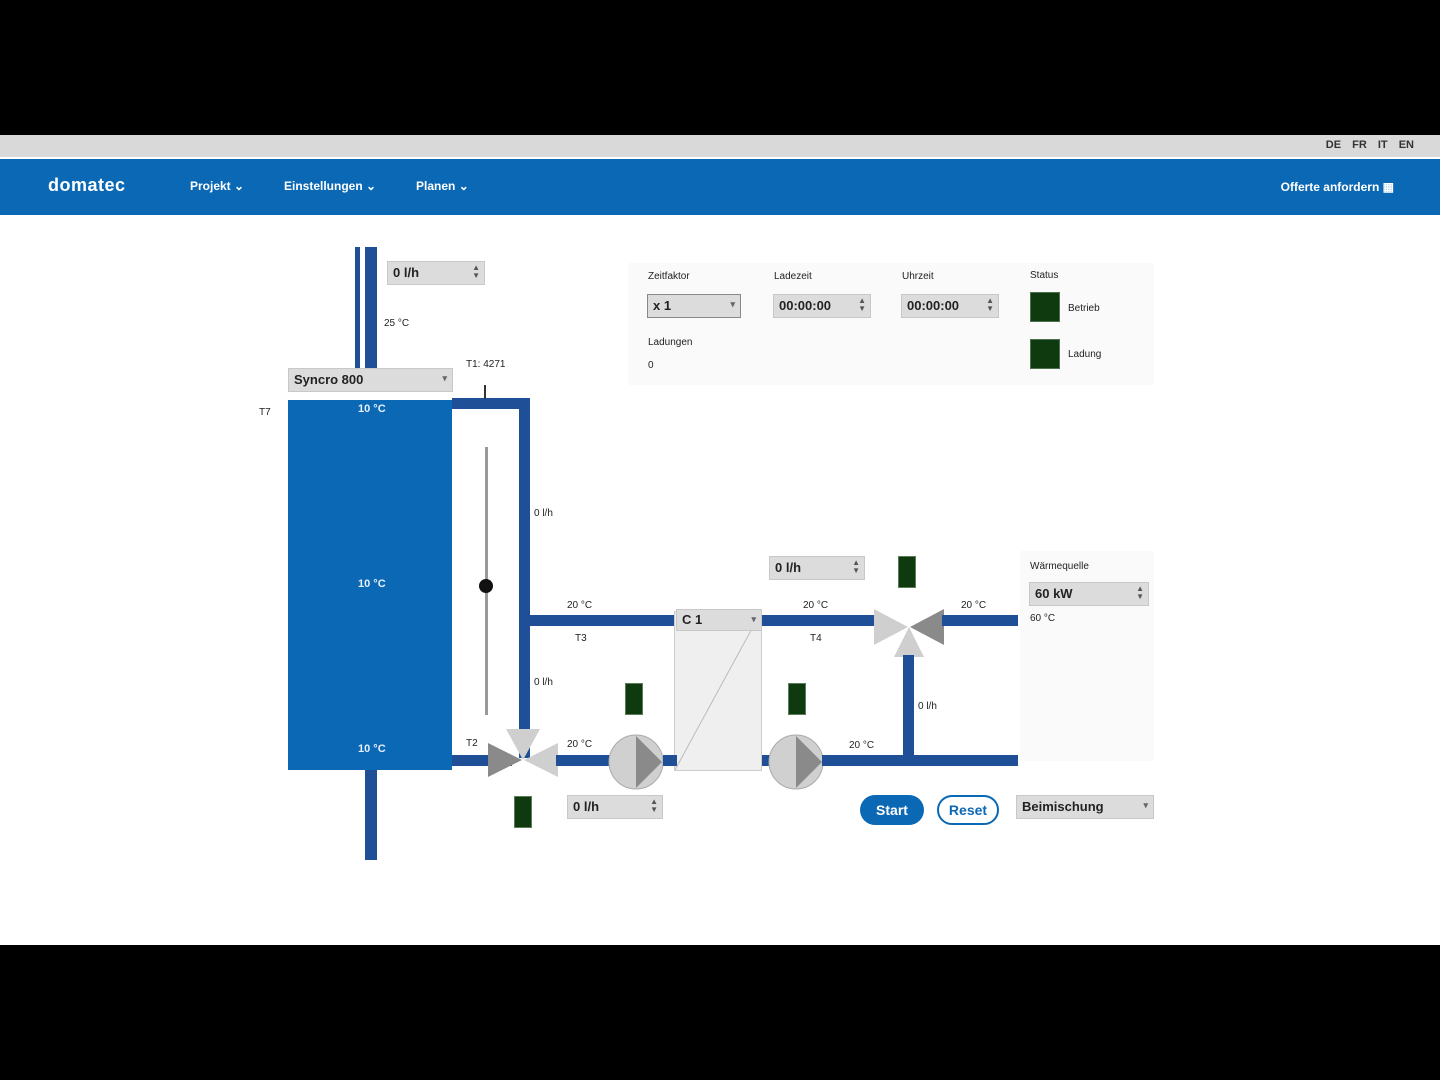  I want to click on pipe-top-inlet, so click(371, 308).